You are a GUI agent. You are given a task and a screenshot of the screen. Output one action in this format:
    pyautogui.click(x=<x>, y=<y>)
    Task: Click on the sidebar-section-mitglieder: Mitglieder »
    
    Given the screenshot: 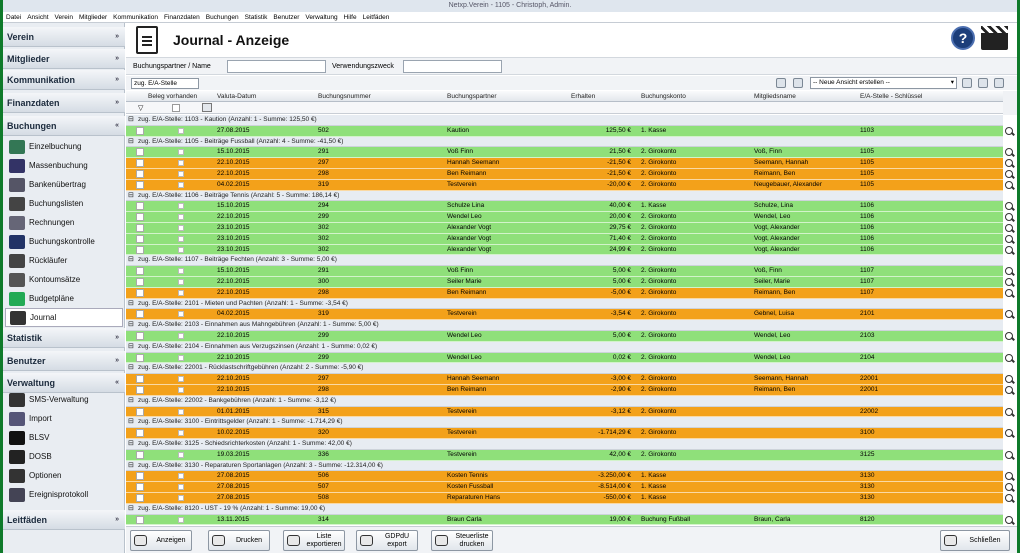 What is the action you would take?
    pyautogui.click(x=64, y=59)
    